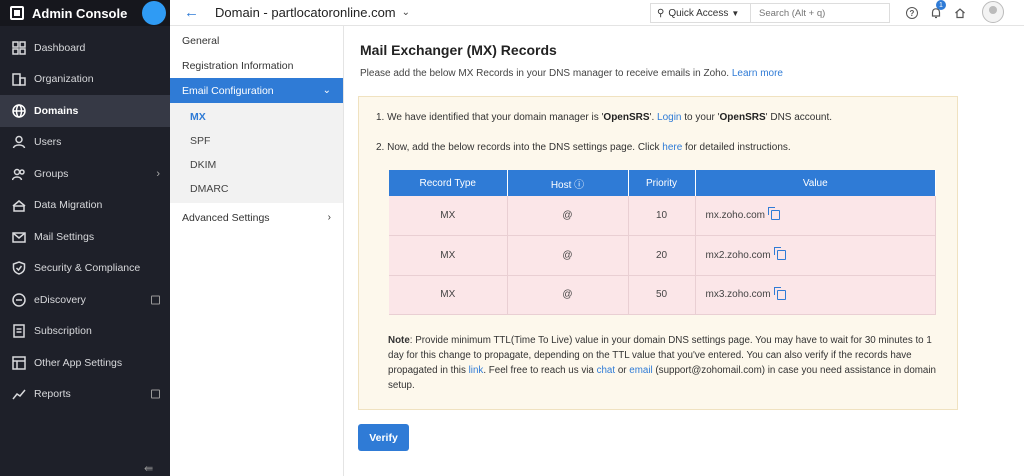 The width and height of the screenshot is (1024, 476). I want to click on search-input, so click(820, 13).